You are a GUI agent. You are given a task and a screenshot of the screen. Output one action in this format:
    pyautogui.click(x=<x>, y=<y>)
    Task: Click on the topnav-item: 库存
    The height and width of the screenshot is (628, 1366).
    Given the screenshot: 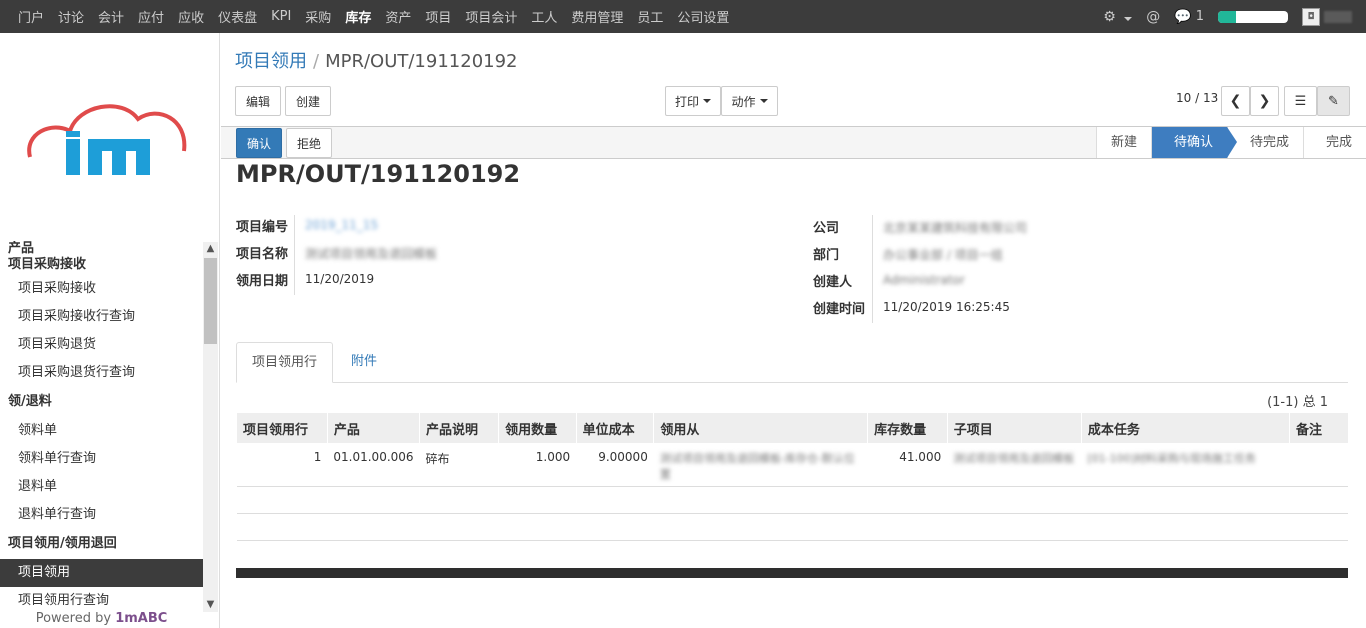 What is the action you would take?
    pyautogui.click(x=358, y=16)
    